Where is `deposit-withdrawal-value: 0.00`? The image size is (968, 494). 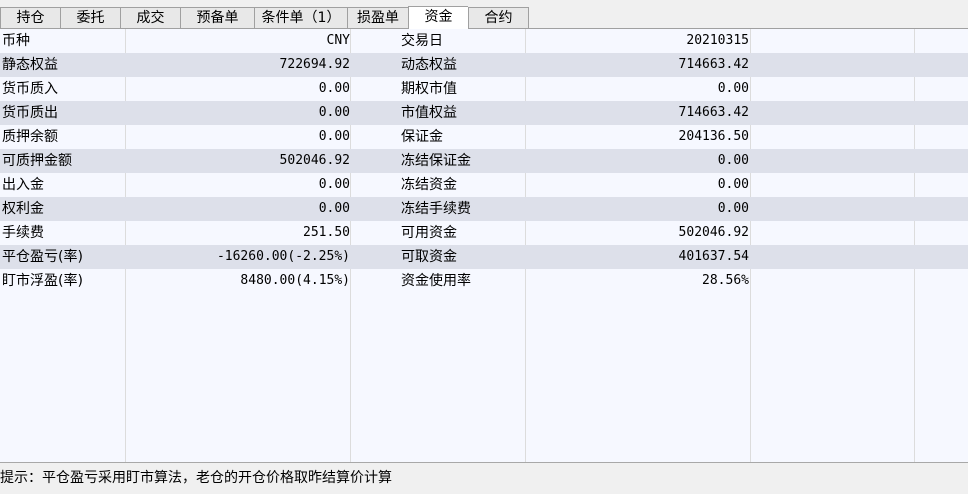
deposit-withdrawal-value: 0.00 is located at coordinates (334, 184).